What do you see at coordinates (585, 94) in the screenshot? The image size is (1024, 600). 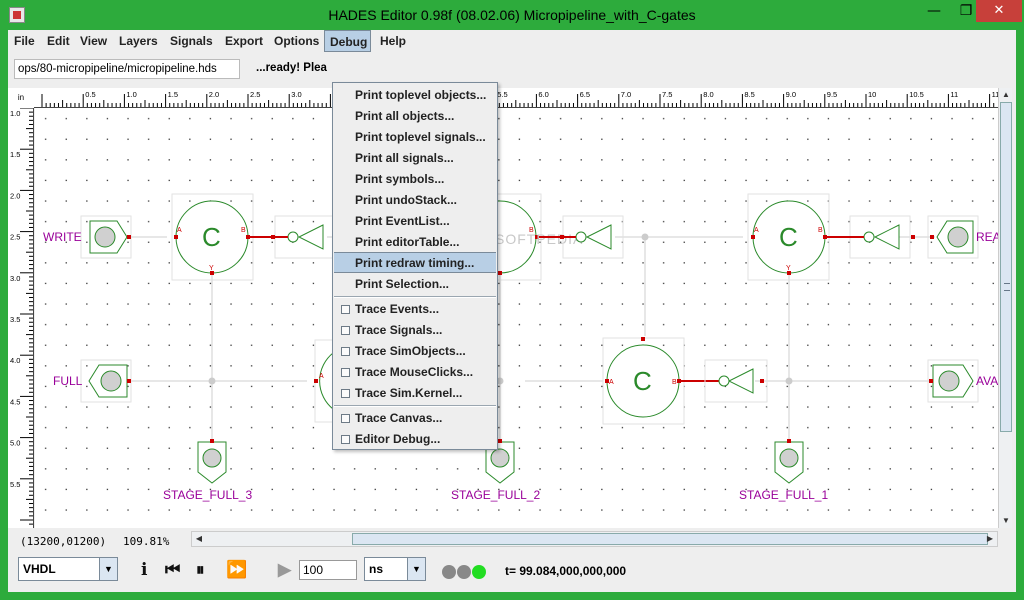 I see `ruler-label: 6.5` at bounding box center [585, 94].